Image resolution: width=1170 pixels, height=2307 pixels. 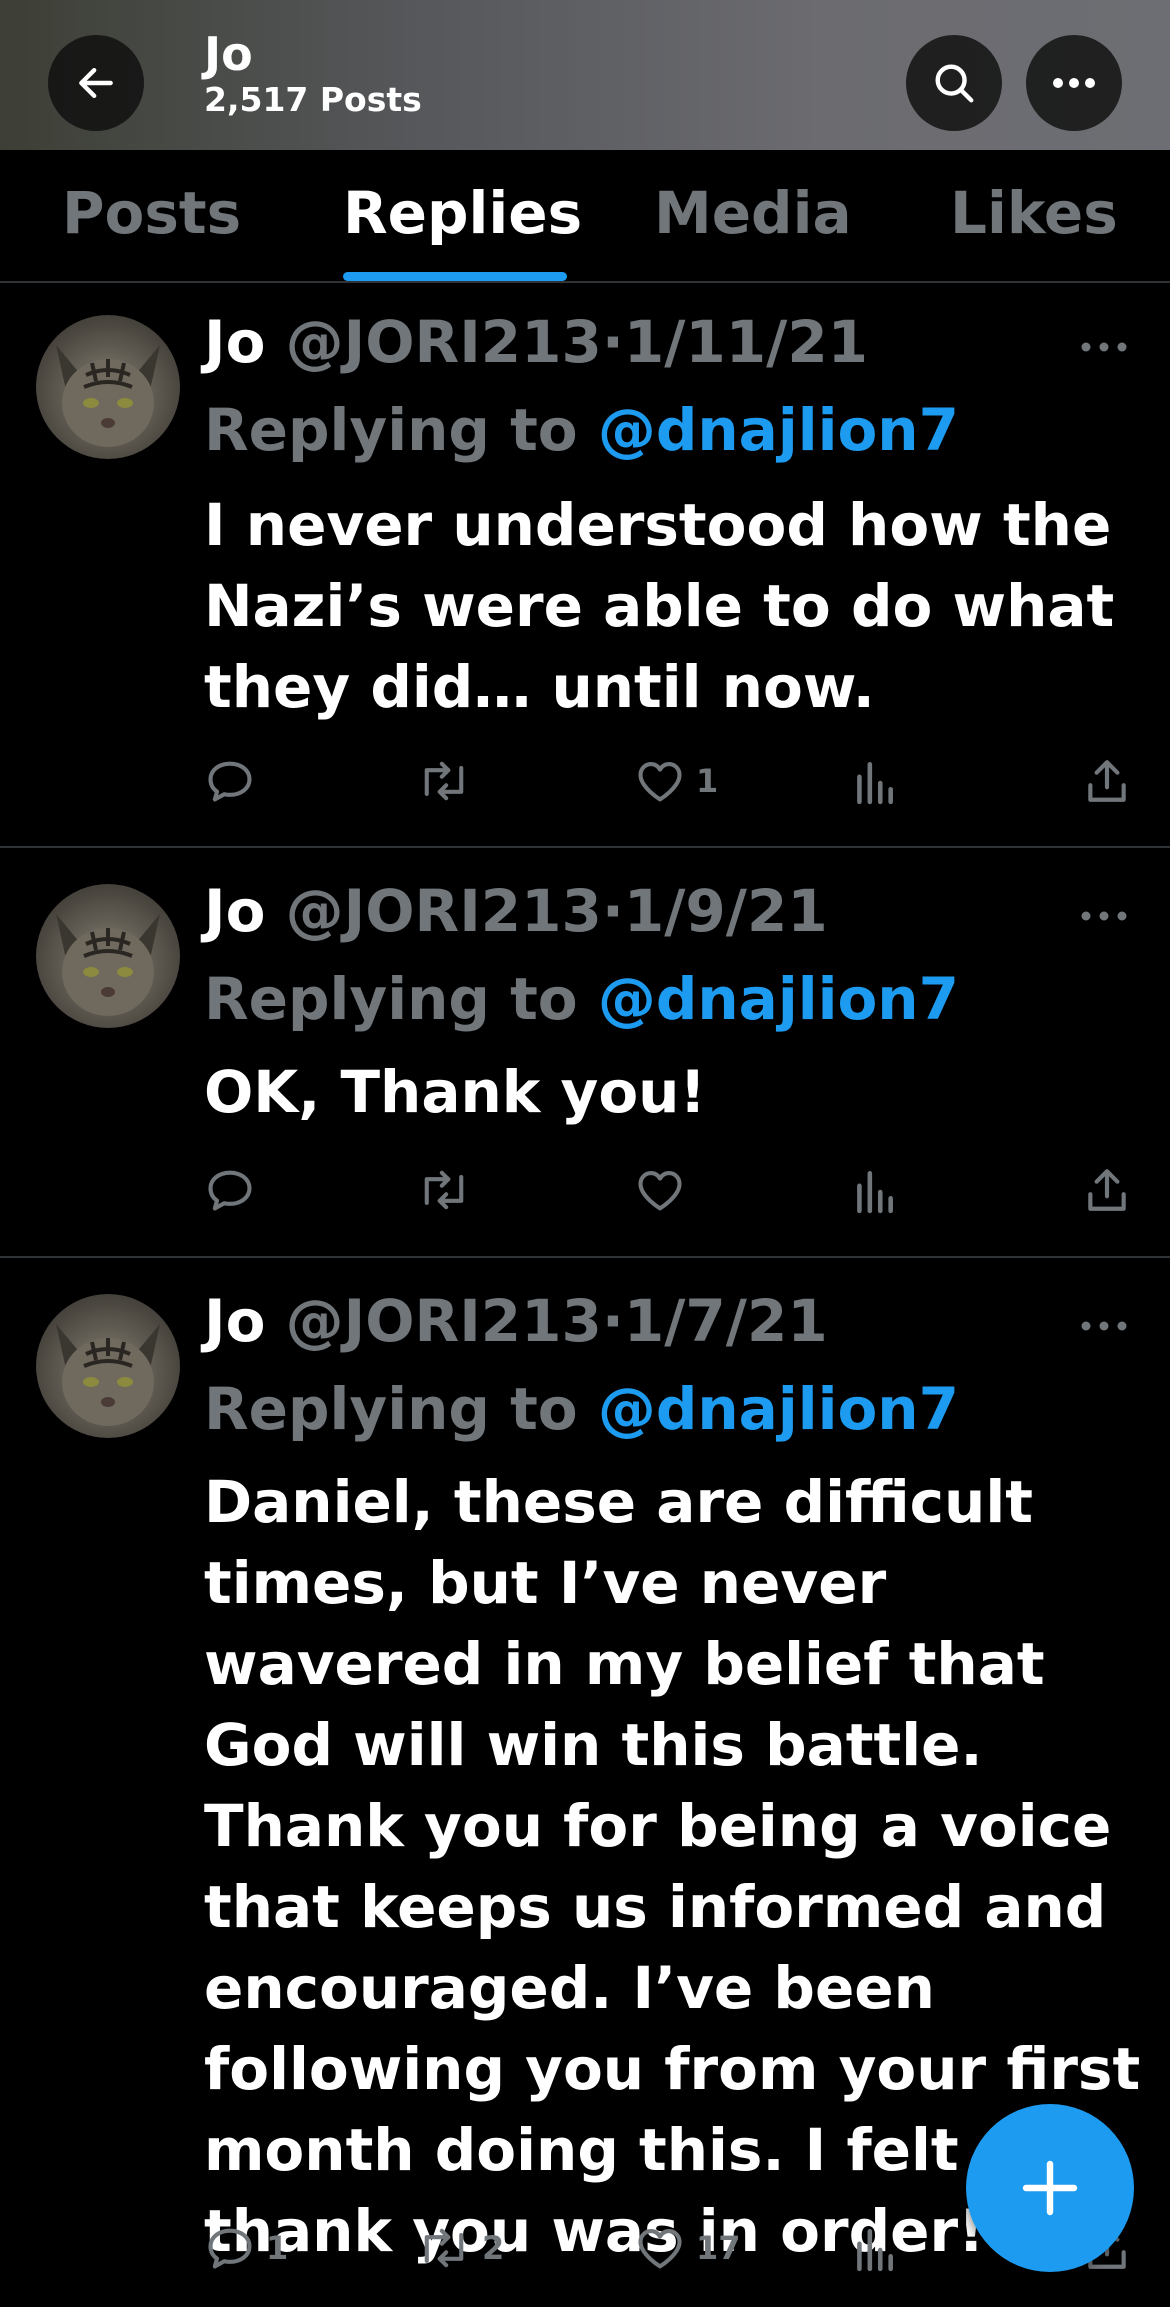 I want to click on search-button, so click(x=954, y=83).